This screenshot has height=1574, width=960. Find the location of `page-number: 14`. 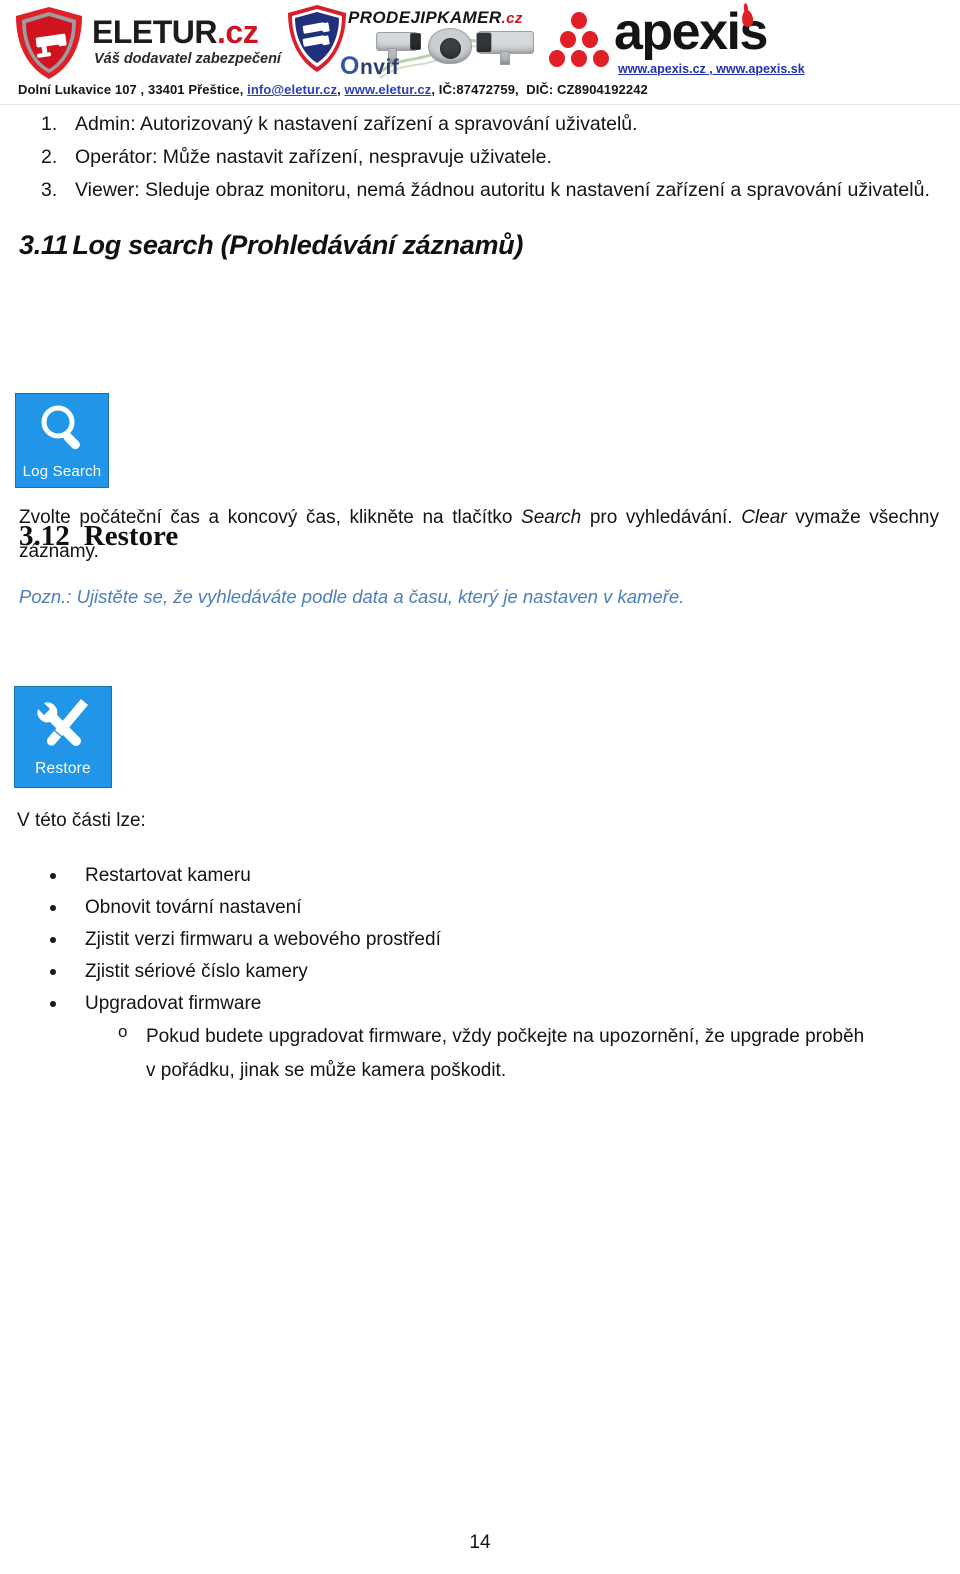

page-number: 14 is located at coordinates (480, 1542).